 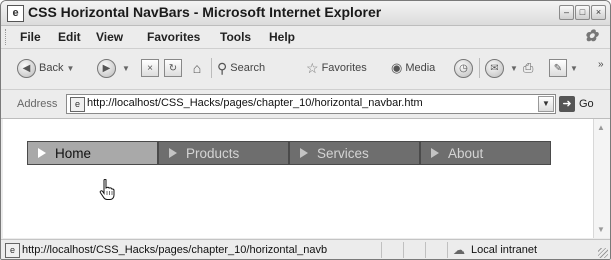 I want to click on nav-item-services: Services, so click(x=354, y=153).